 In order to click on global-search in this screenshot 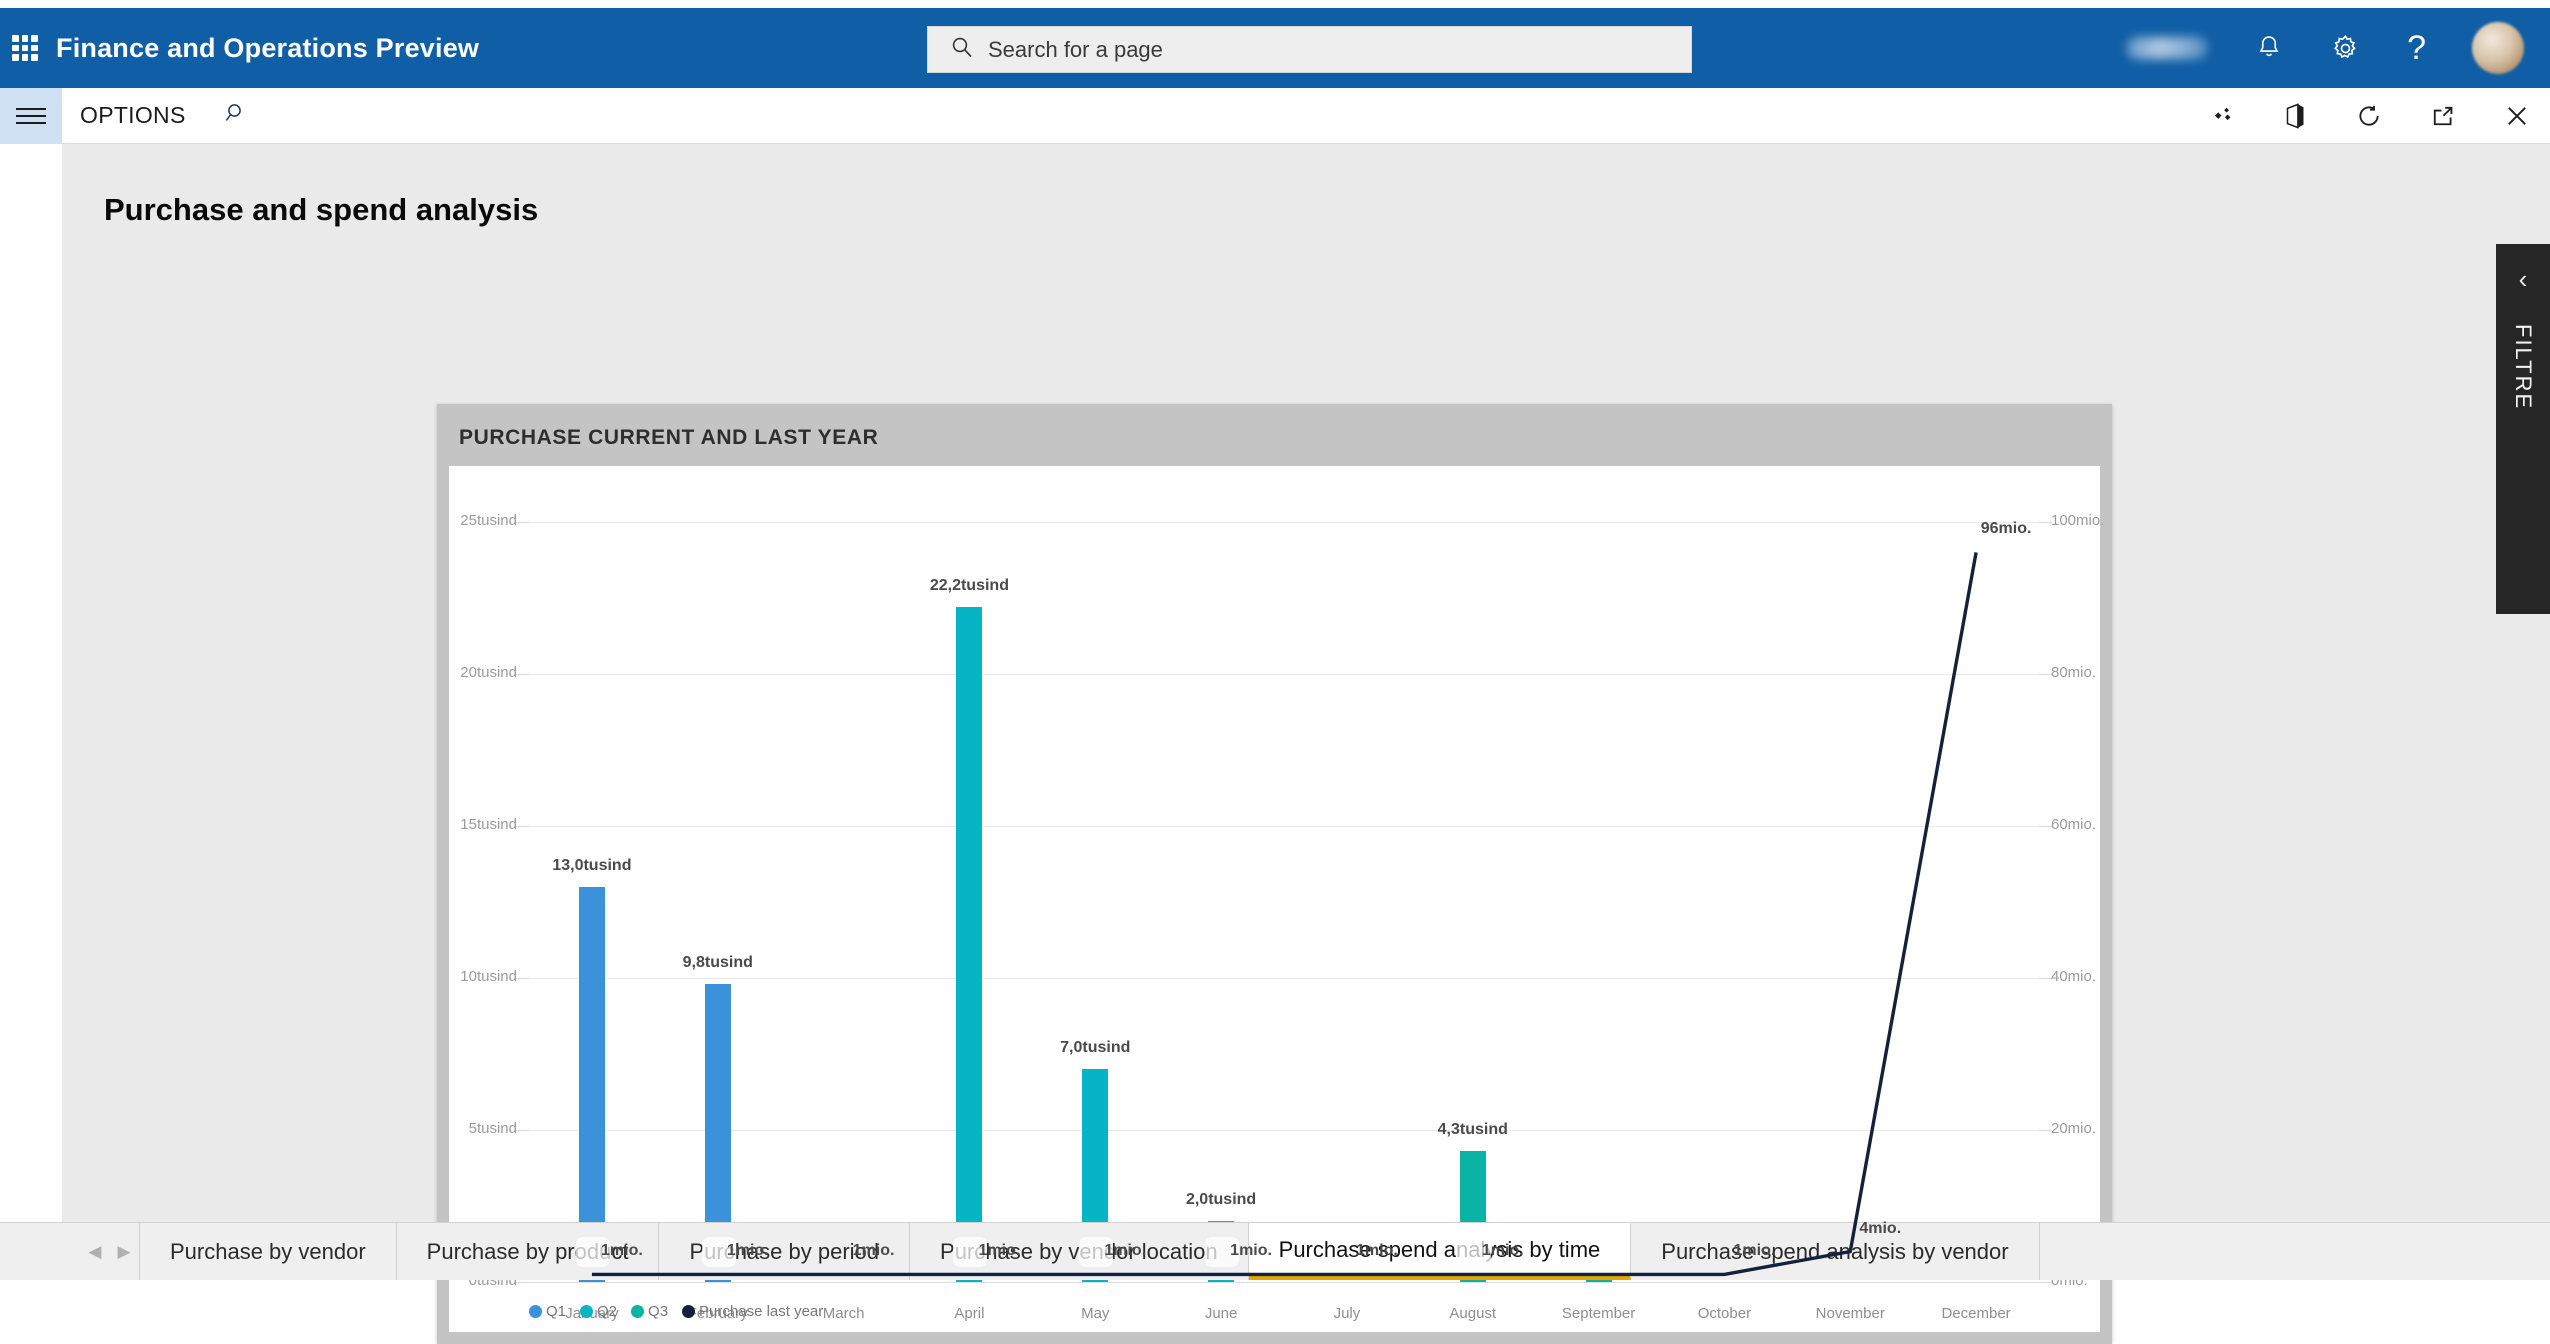, I will do `click(1309, 49)`.